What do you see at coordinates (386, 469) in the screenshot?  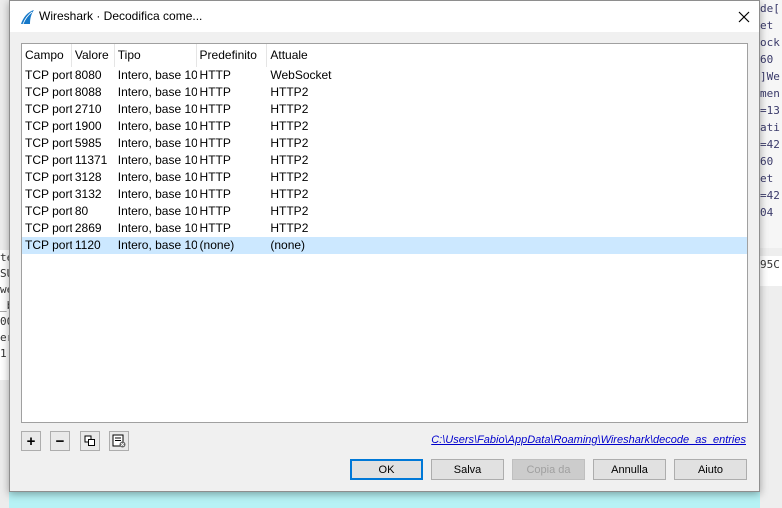 I see `ok-button: OK` at bounding box center [386, 469].